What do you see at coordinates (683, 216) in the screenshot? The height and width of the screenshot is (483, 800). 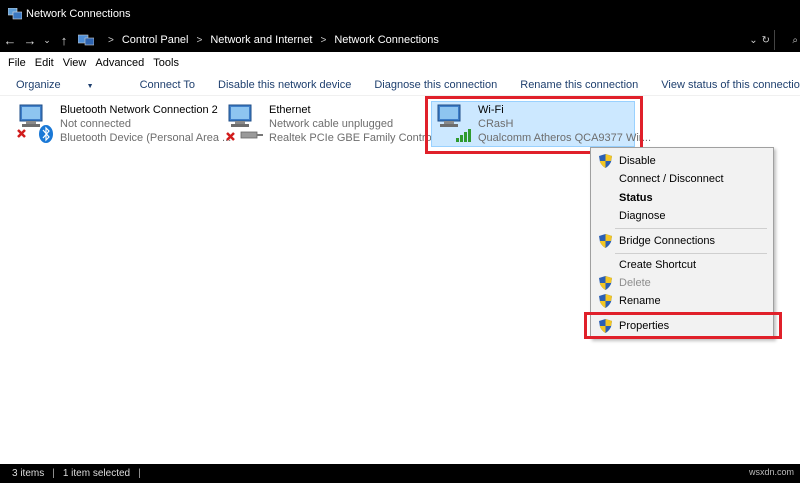 I see `context-item-diagnose: Diagnose` at bounding box center [683, 216].